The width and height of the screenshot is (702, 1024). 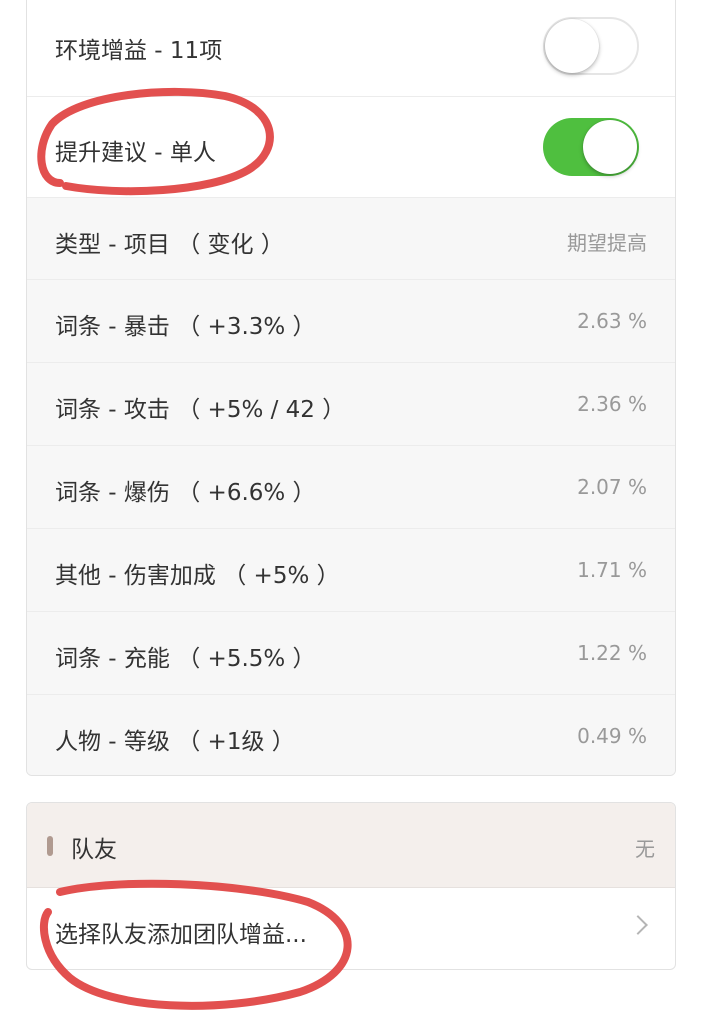 I want to click on table-header-value: 期望提高, so click(x=607, y=243).